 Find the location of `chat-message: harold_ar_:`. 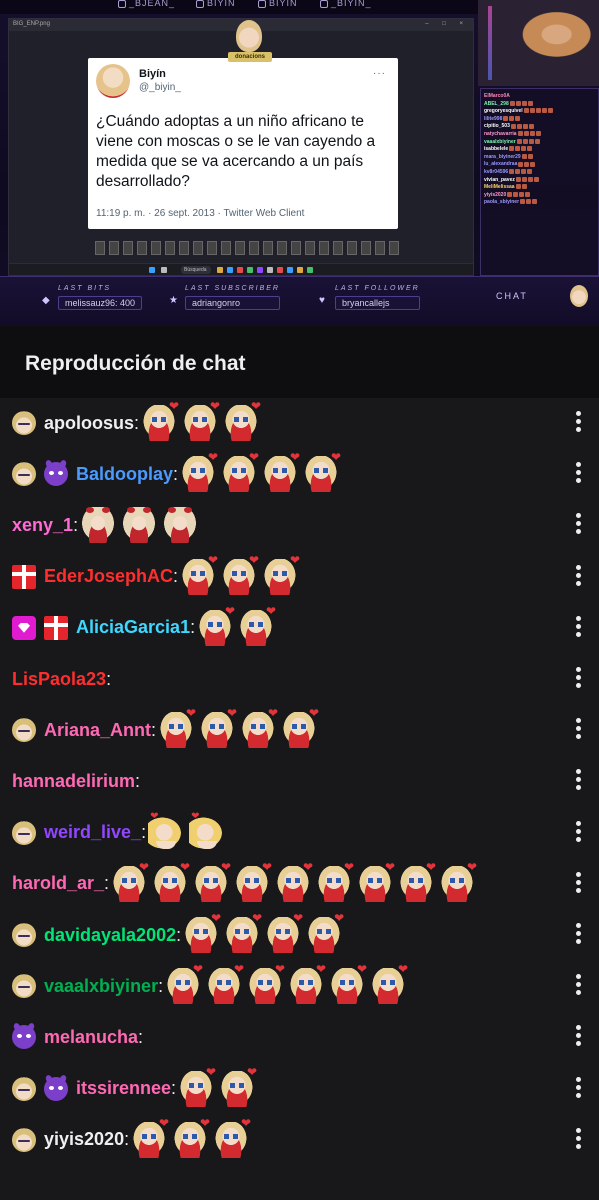

chat-message: harold_ar_: is located at coordinates (299, 884).